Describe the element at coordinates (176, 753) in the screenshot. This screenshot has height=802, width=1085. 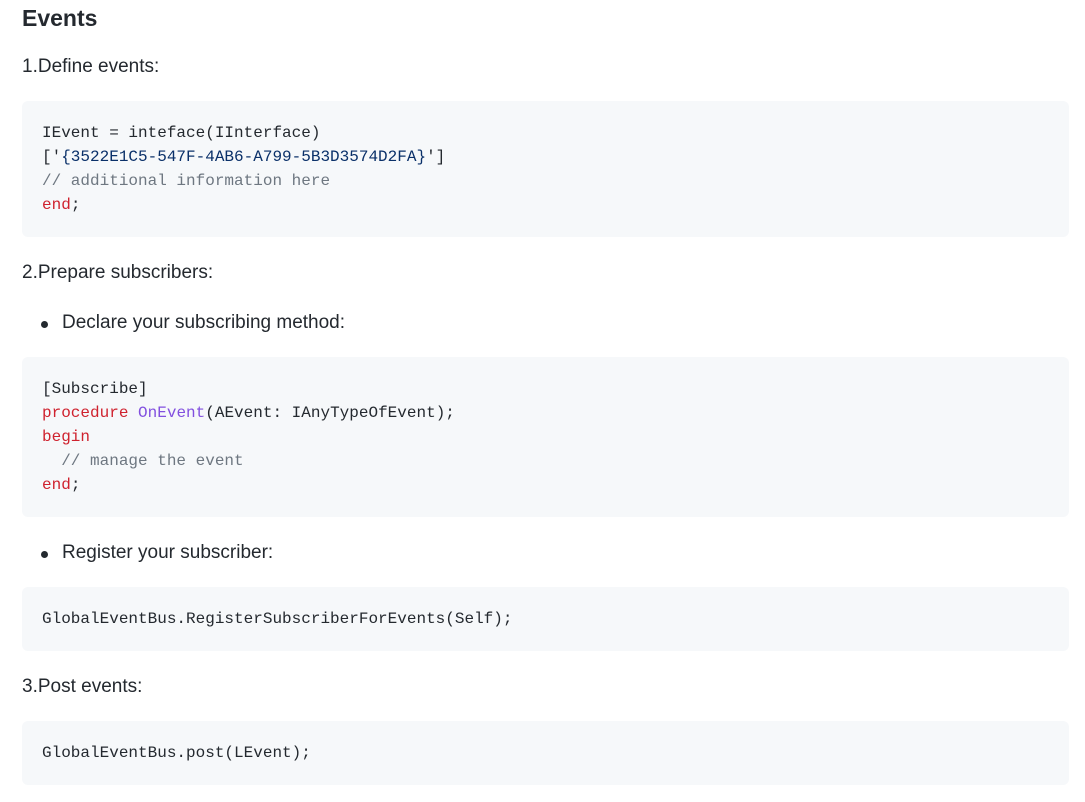
I see `code-text: GlobalEventBus.post(LEvent);` at that location.